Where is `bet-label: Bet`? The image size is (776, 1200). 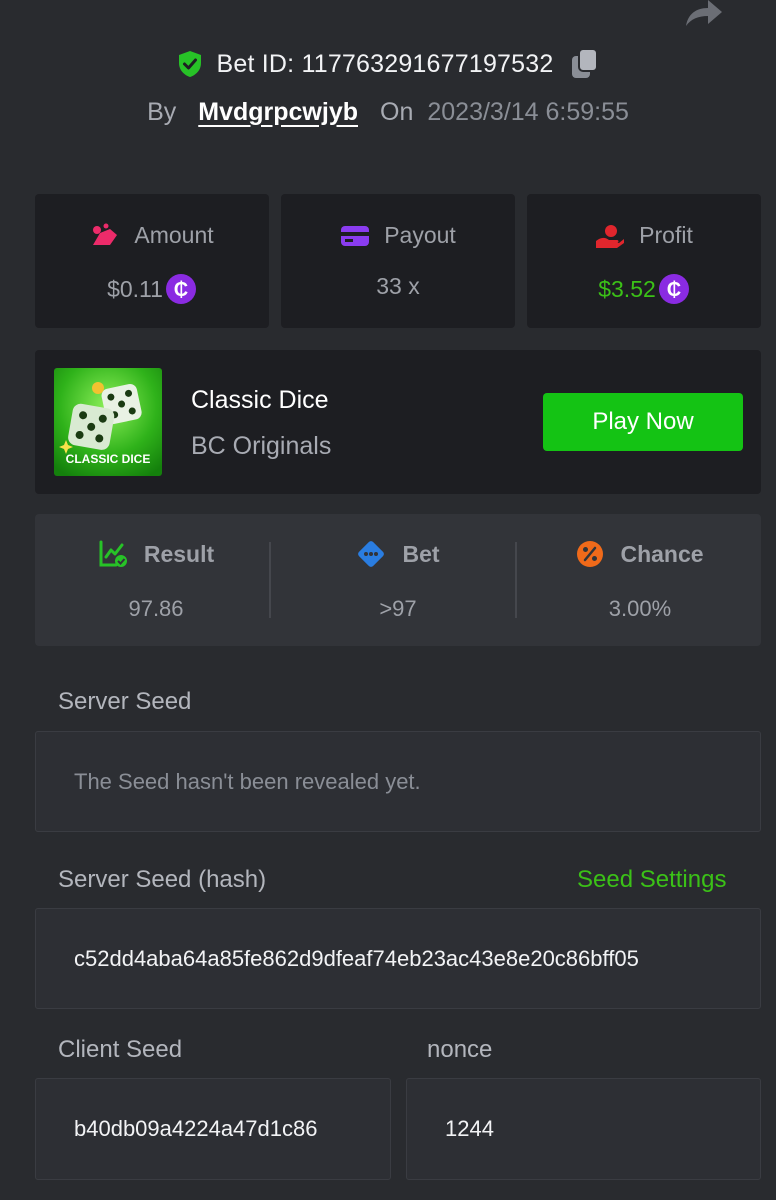 bet-label: Bet is located at coordinates (421, 553).